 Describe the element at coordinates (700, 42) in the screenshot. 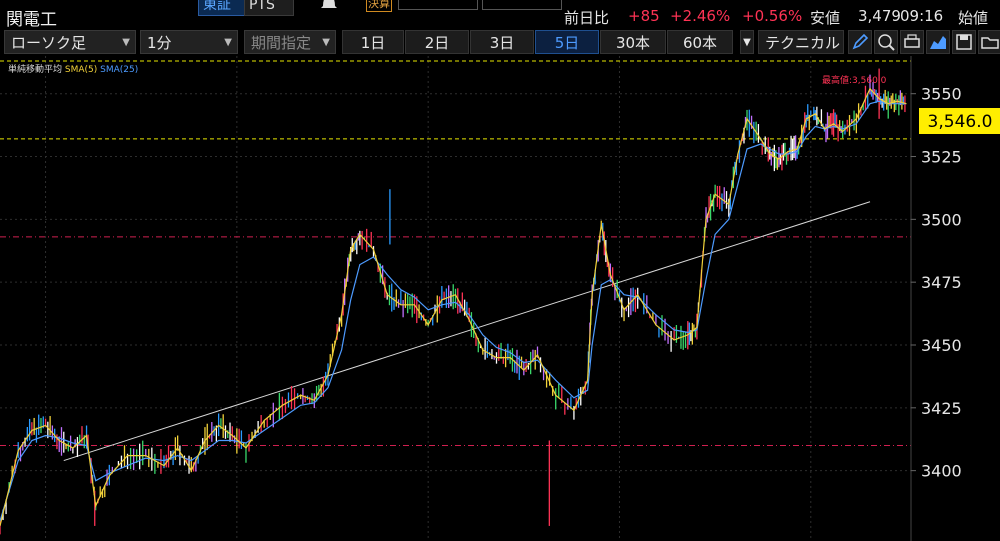

I see `tab-60bars: 60本` at that location.